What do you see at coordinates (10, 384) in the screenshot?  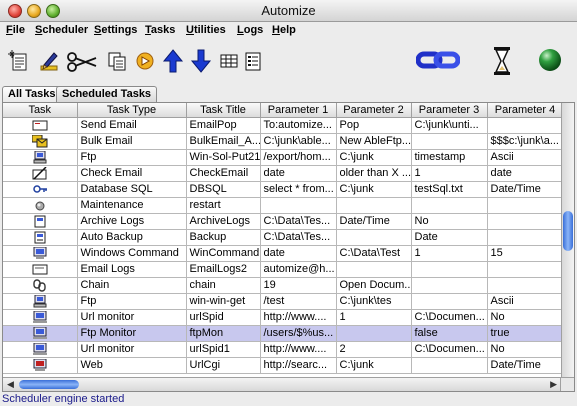 I see `scroll-left-arrow-icon: ◀` at bounding box center [10, 384].